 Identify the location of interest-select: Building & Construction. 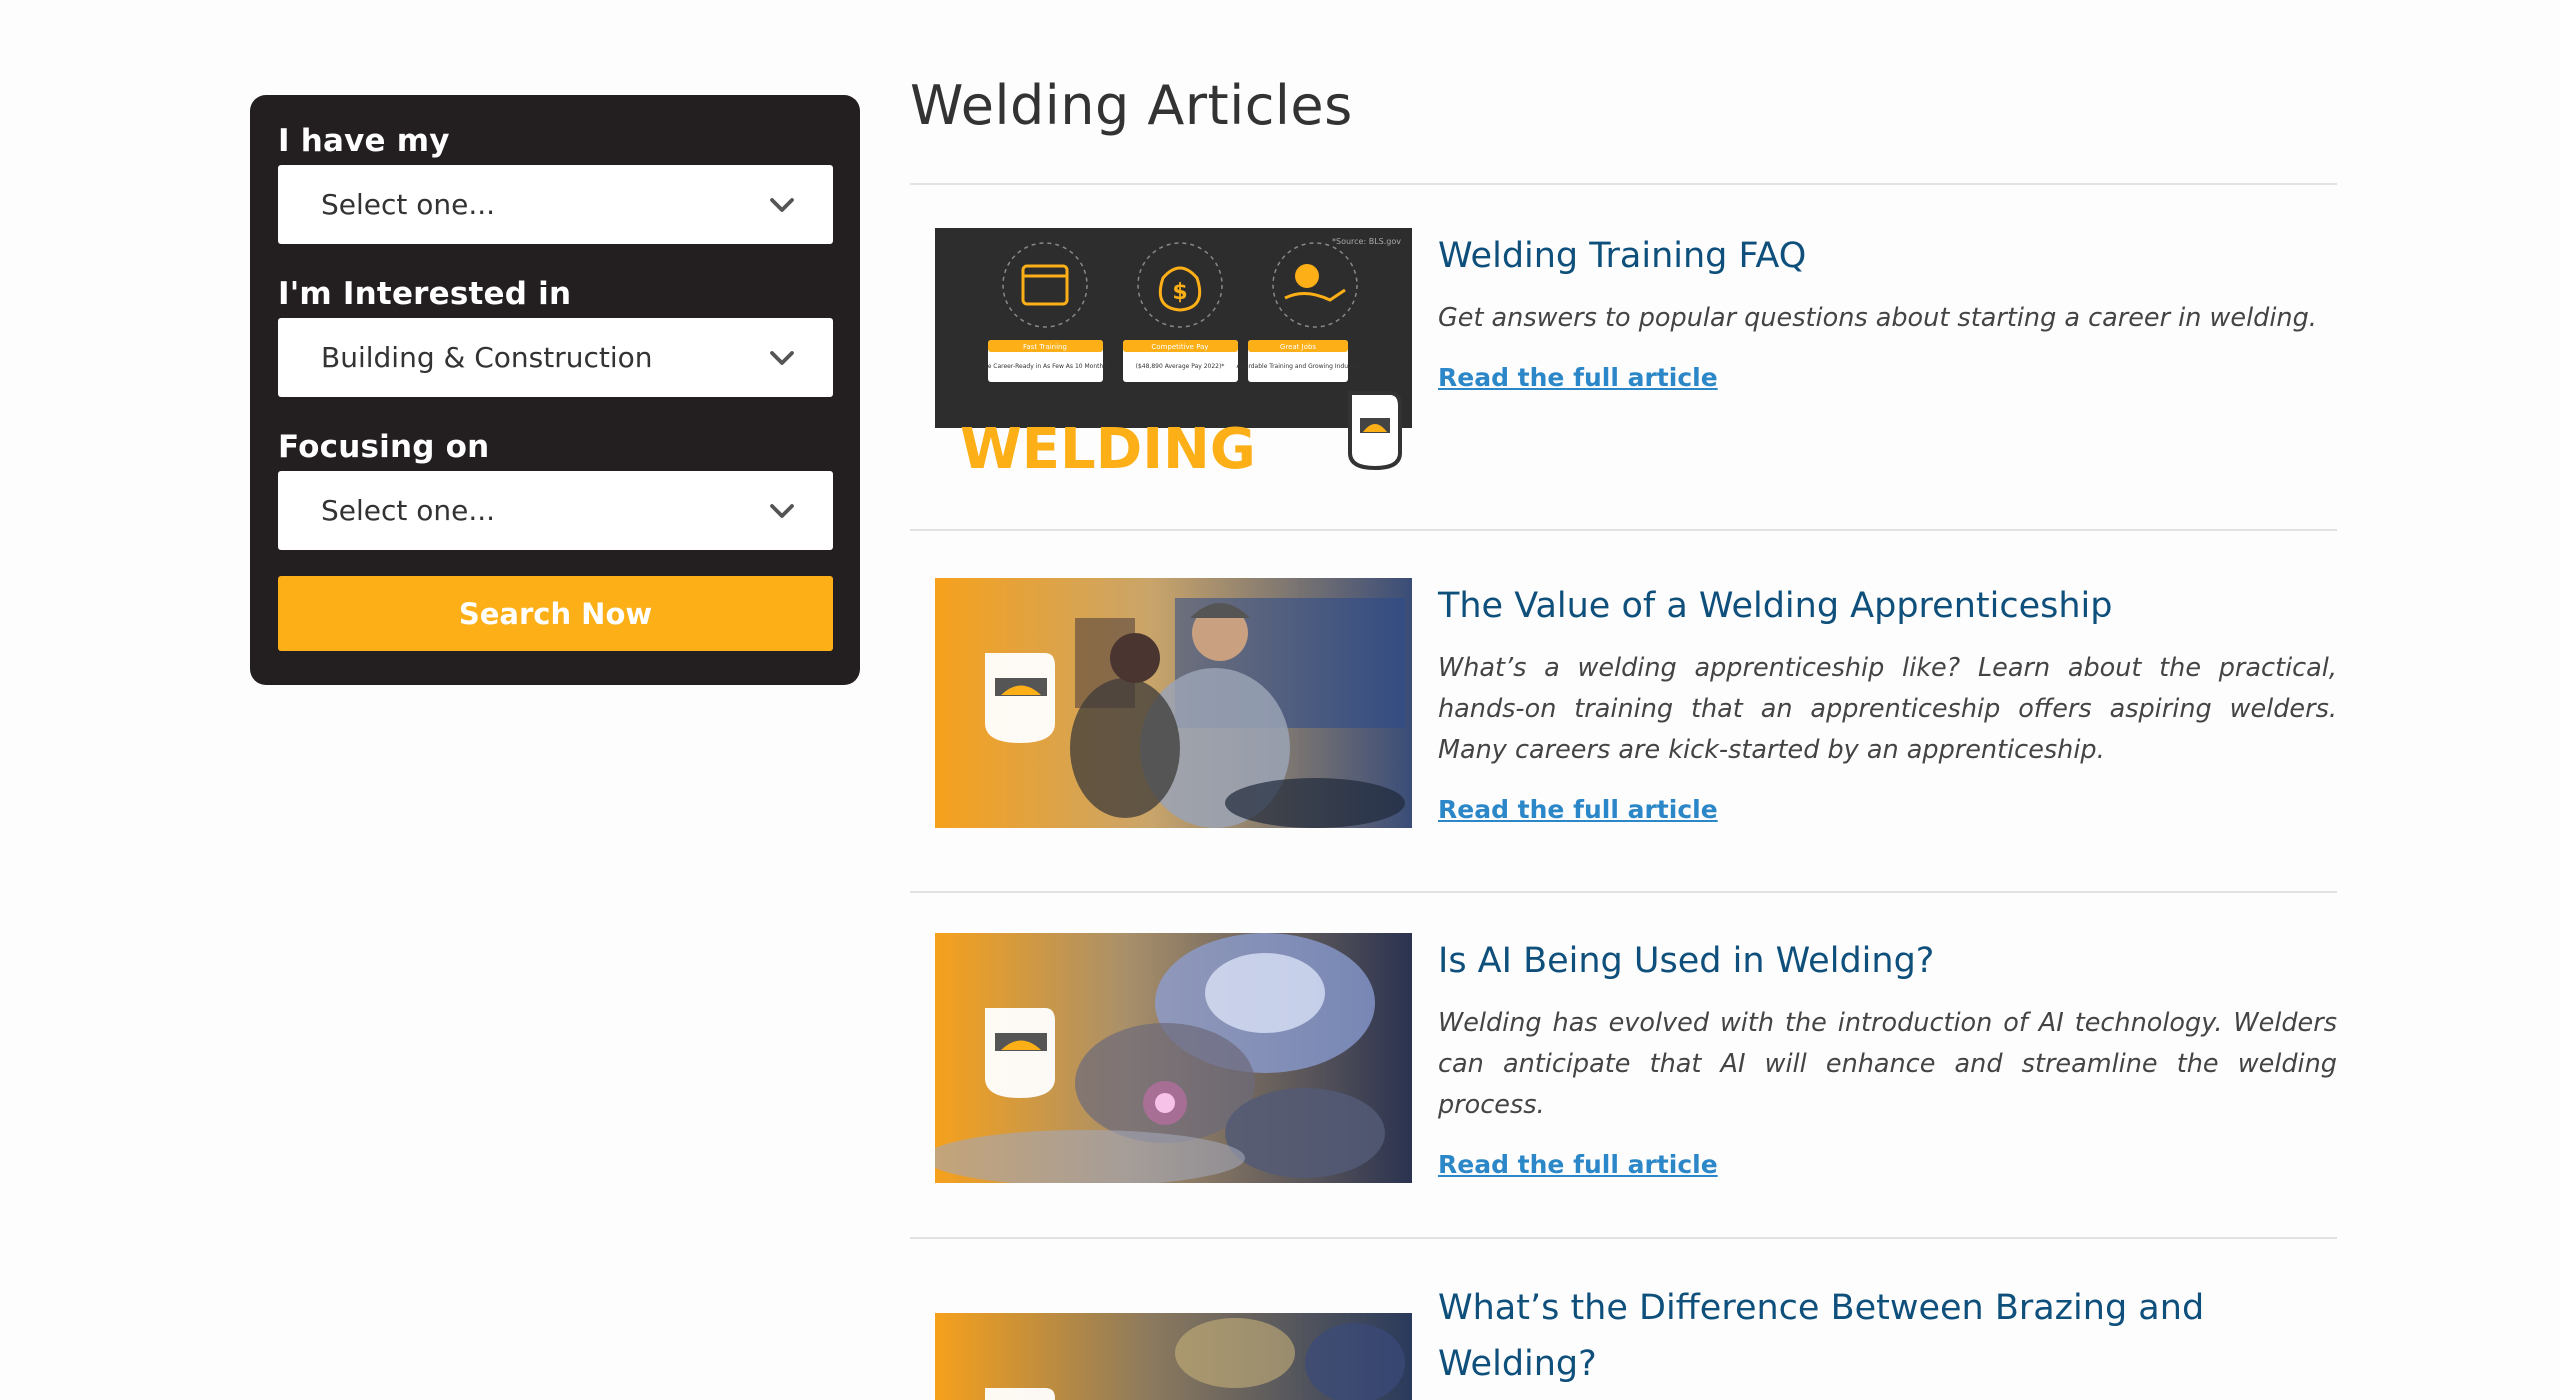
(555, 357).